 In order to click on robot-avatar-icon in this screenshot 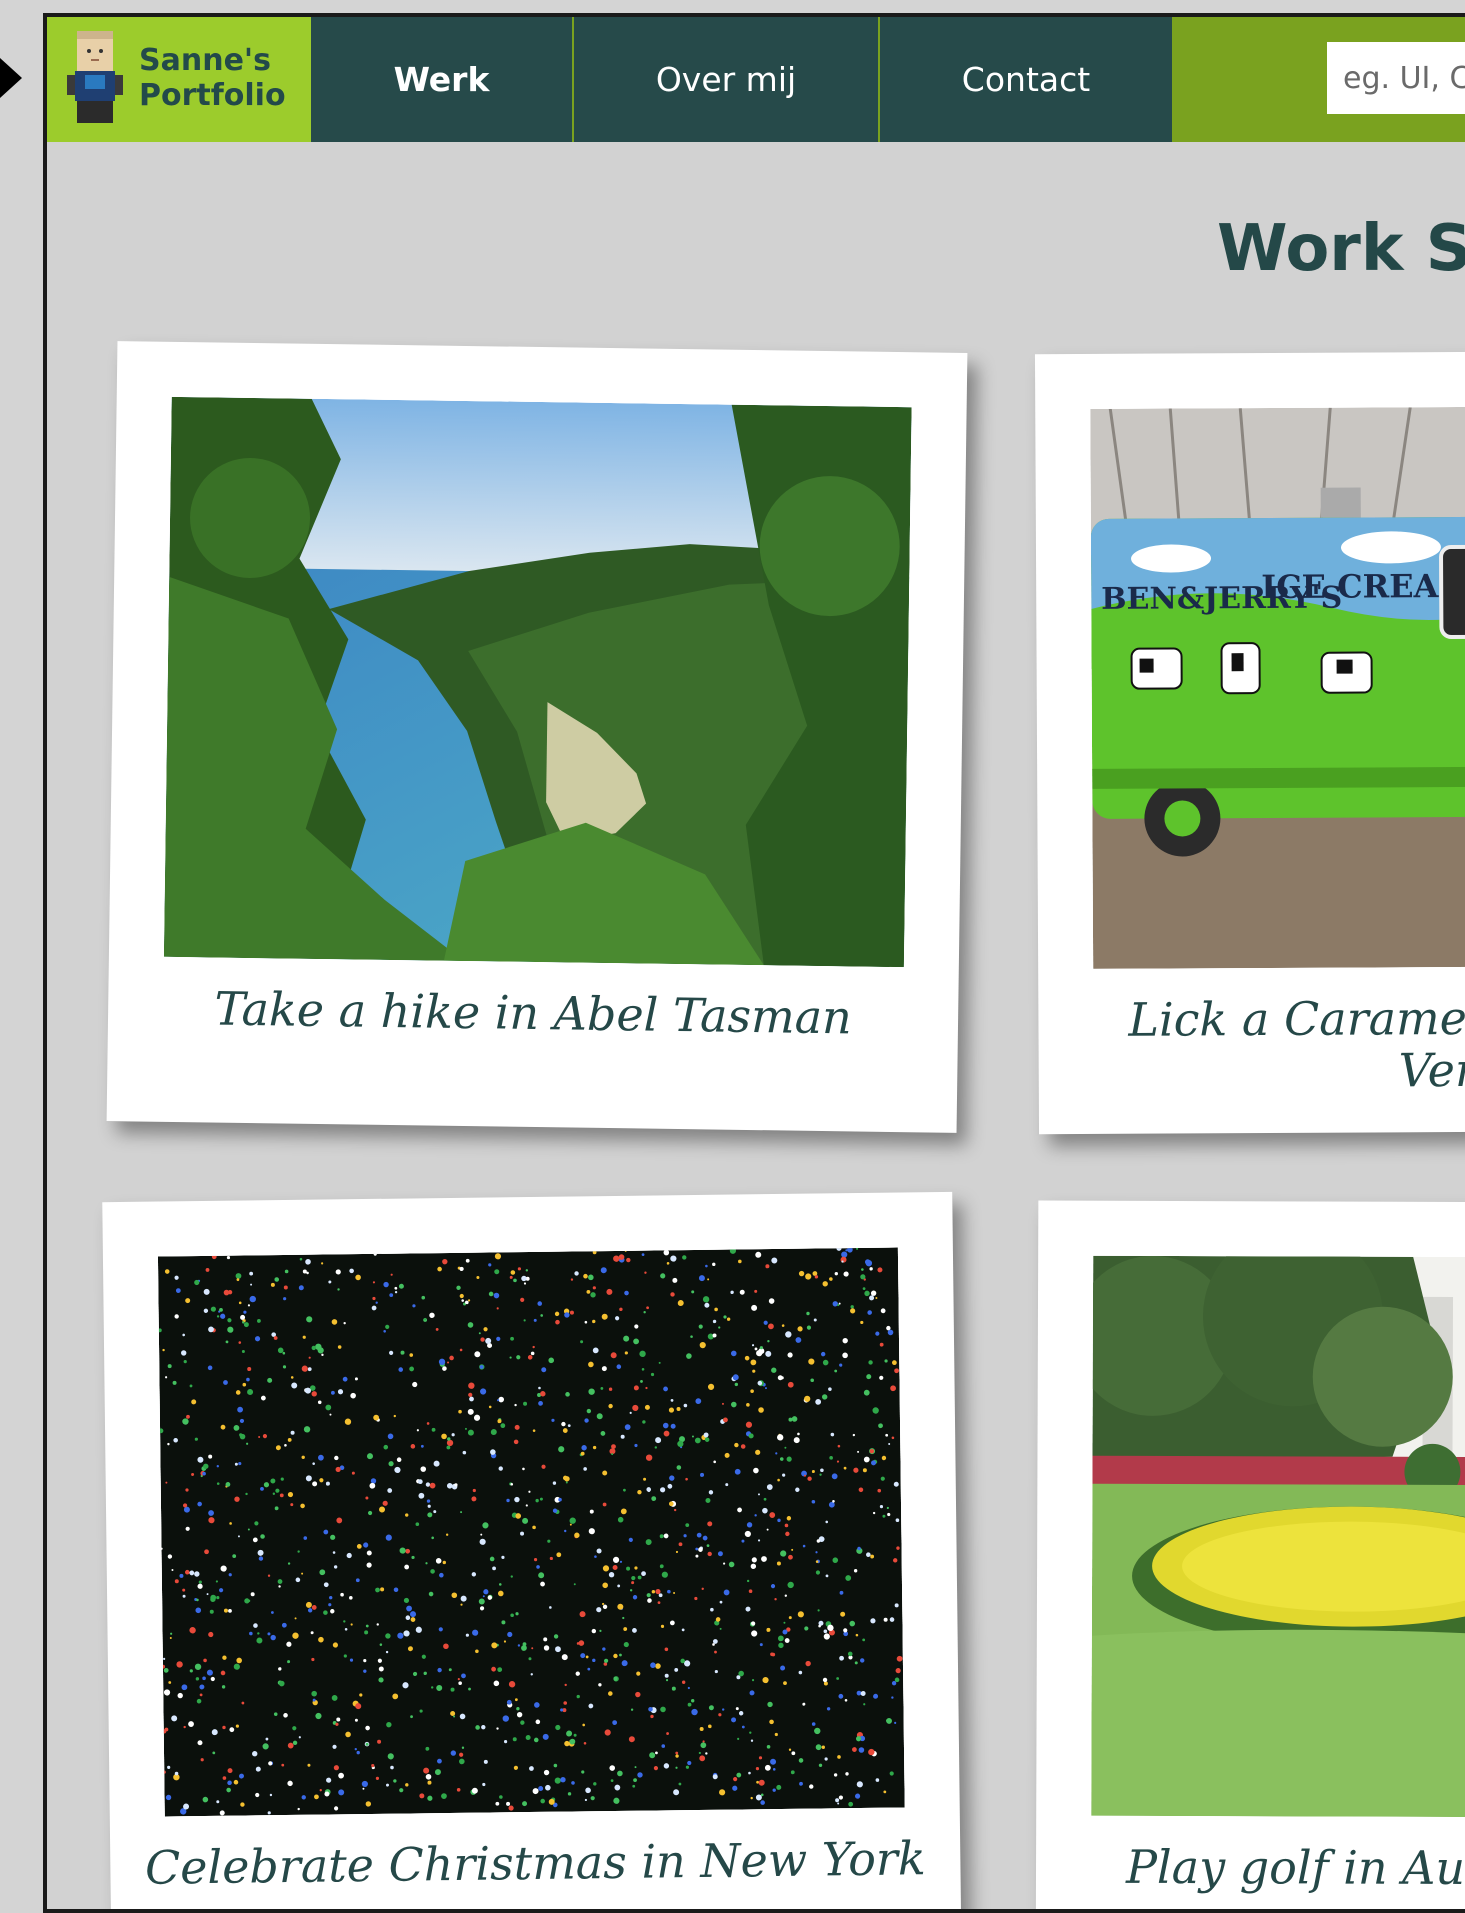, I will do `click(95, 77)`.